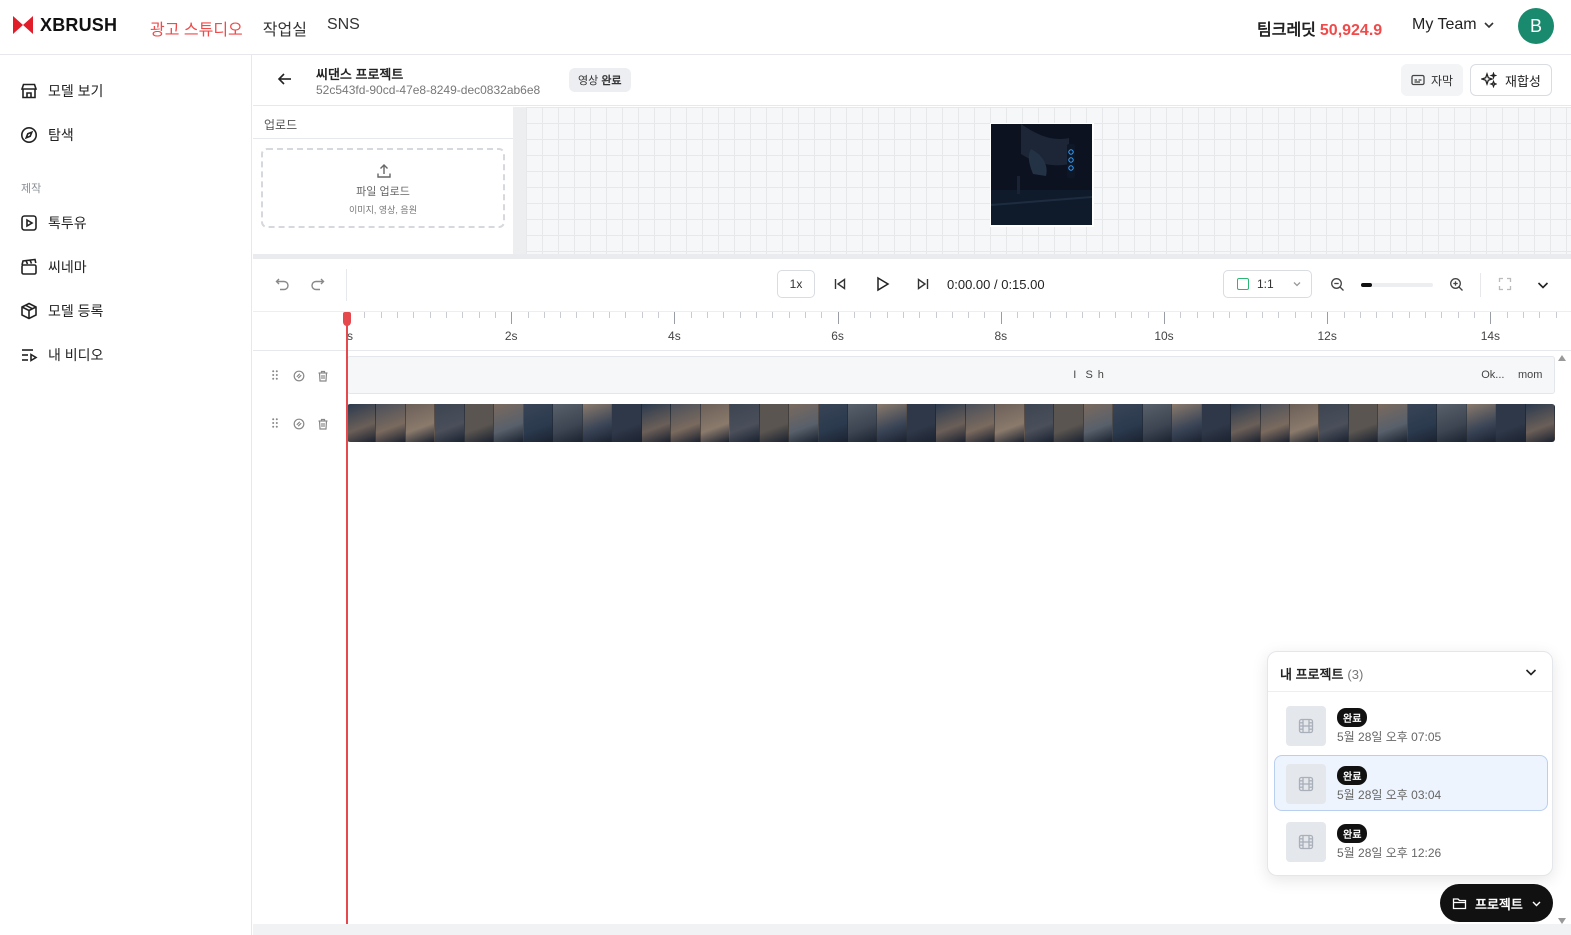  Describe the element at coordinates (1453, 25) in the screenshot. I see `team-selector: My Team` at that location.